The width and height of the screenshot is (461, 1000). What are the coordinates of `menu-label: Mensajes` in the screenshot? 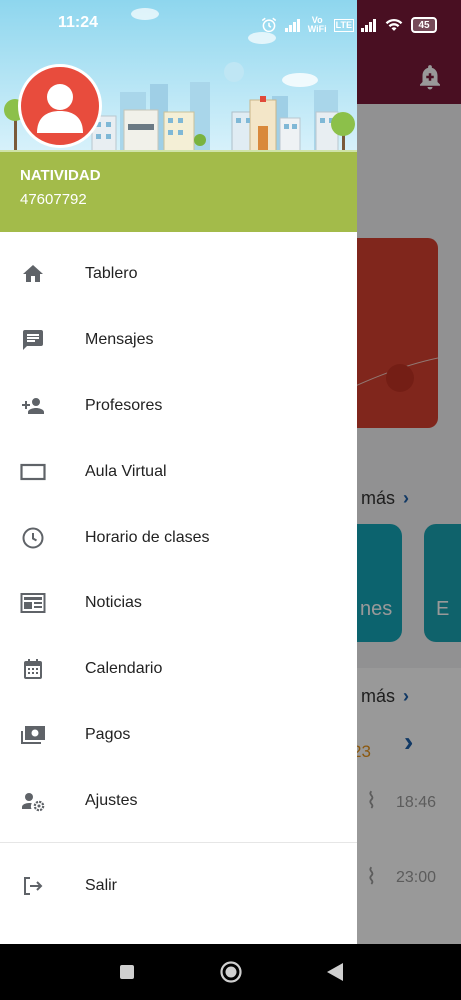 It's located at (119, 339).